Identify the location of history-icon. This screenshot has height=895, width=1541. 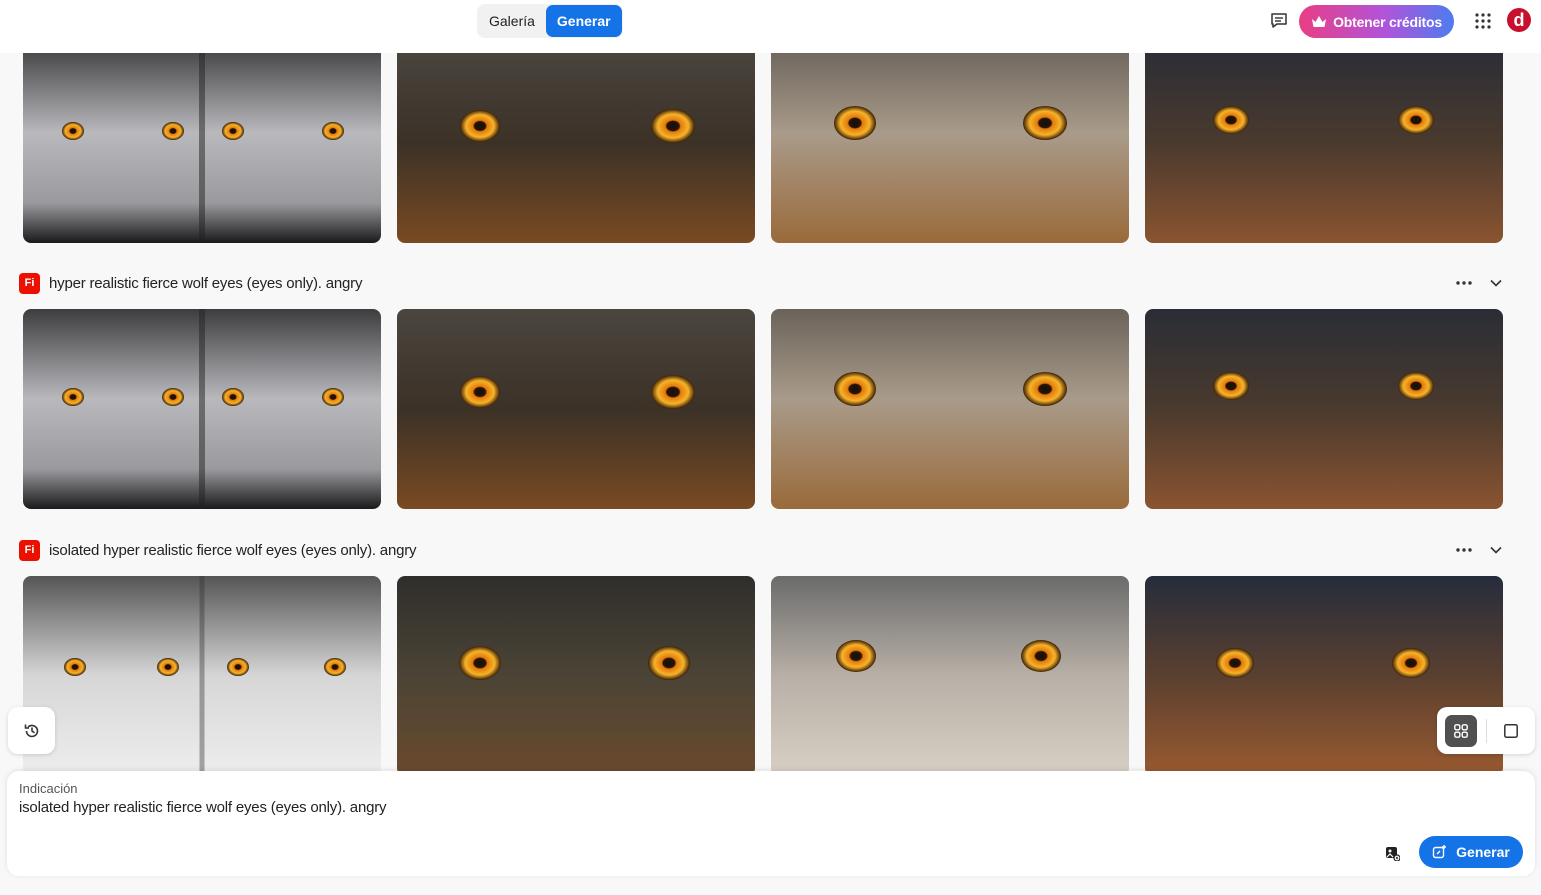
(31, 730).